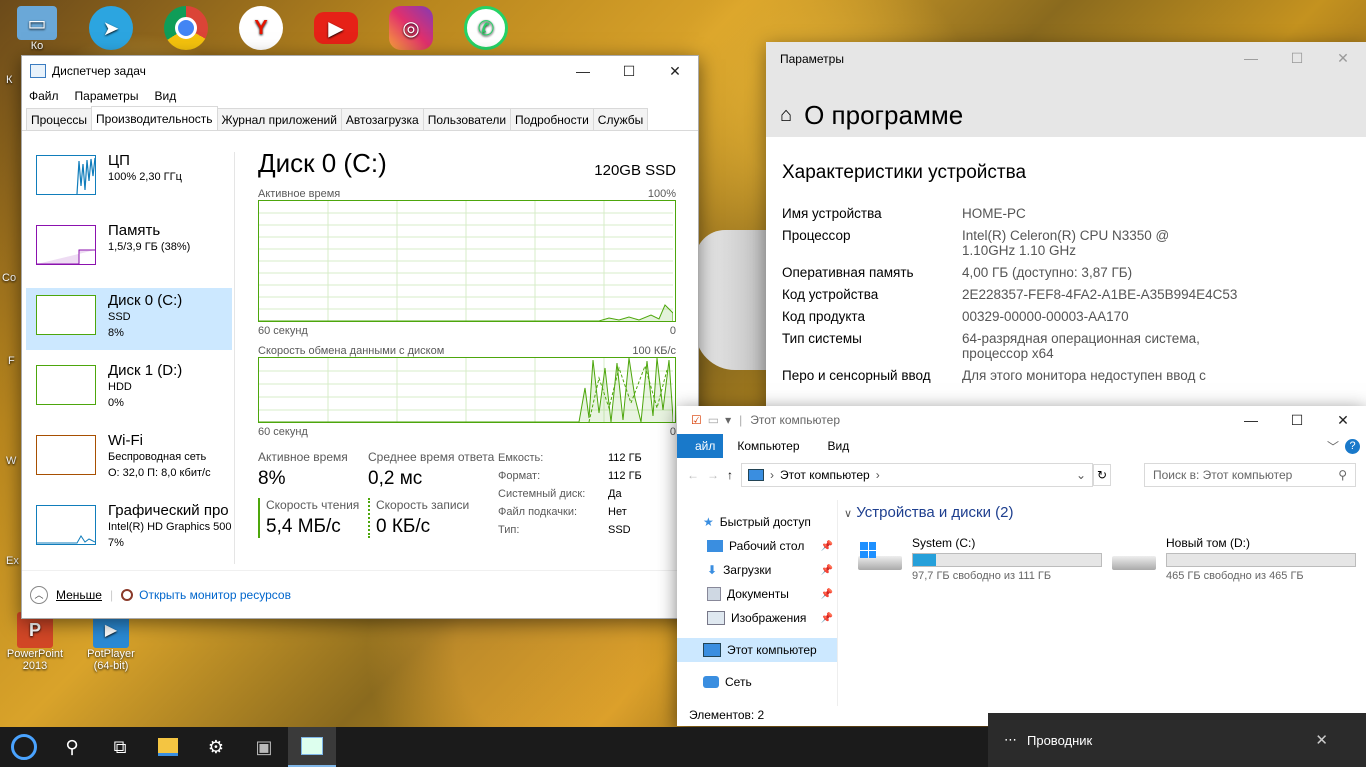 This screenshot has height=767, width=1366. Describe the element at coordinates (1102, 475) in the screenshot. I see `refresh-icon: ↻` at that location.